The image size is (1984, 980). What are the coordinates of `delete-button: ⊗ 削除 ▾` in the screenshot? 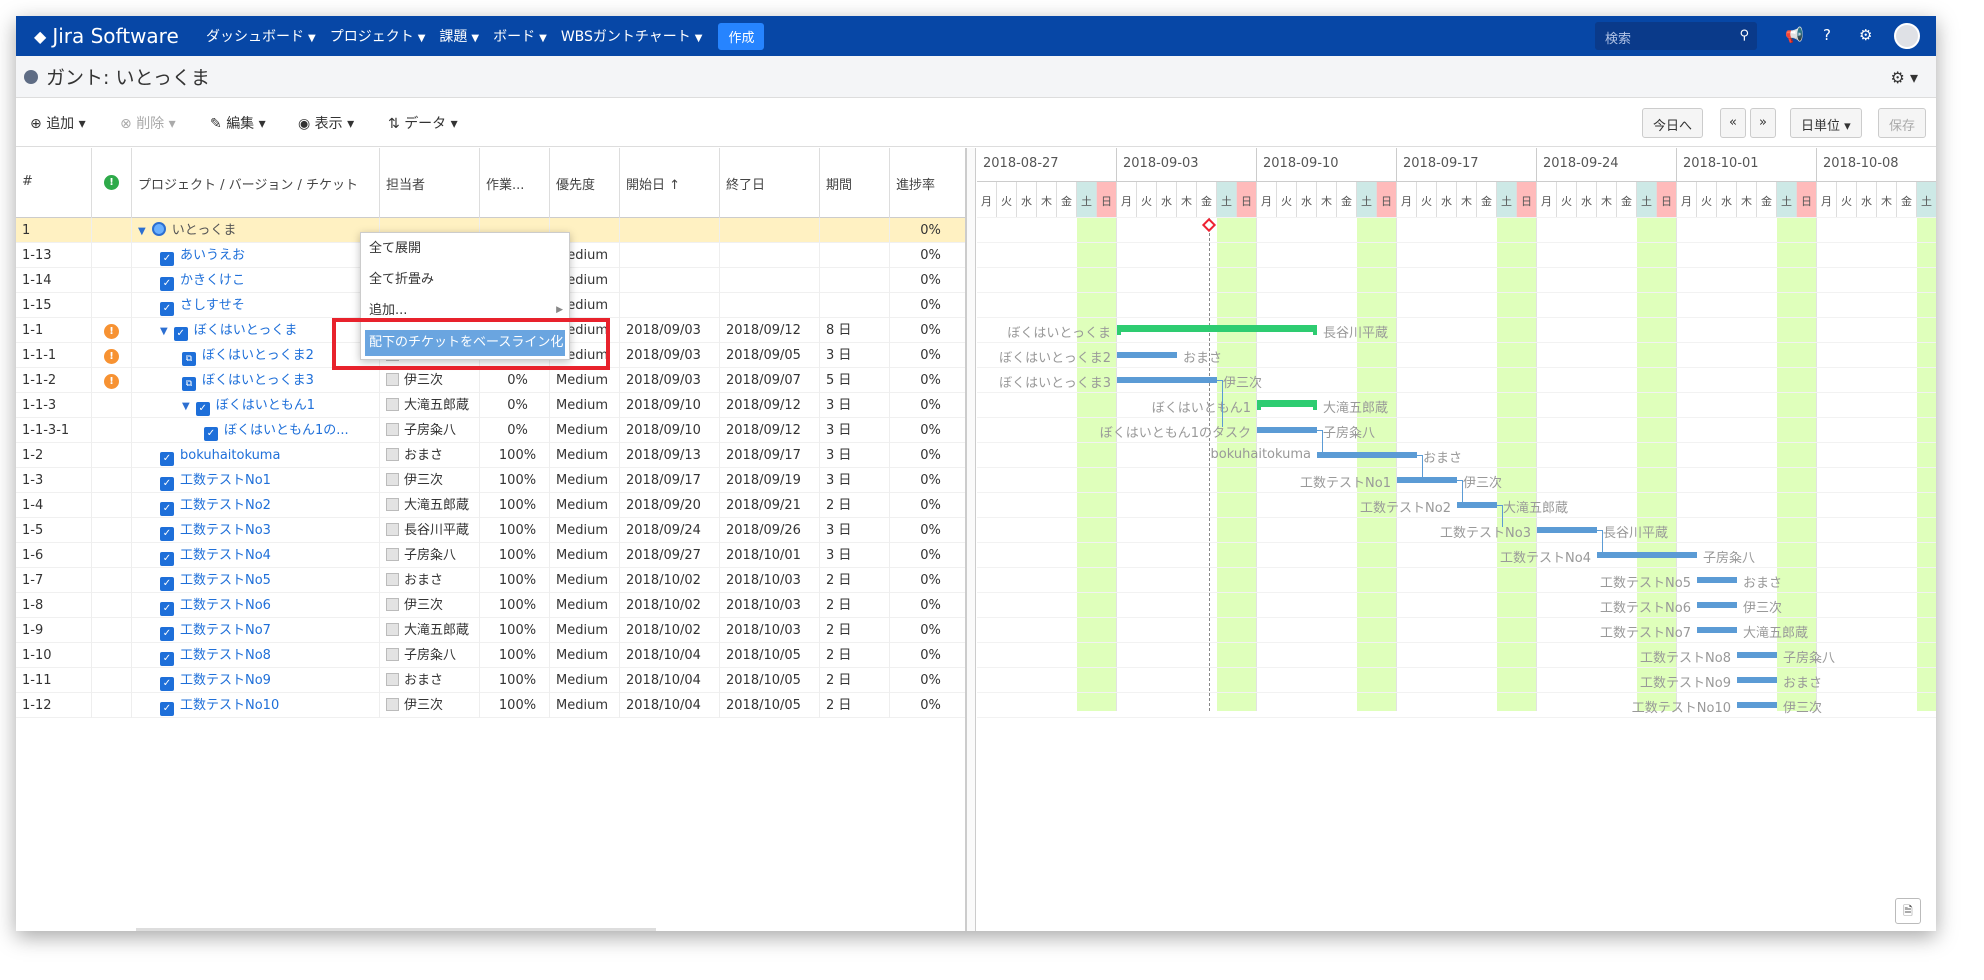 It's located at (148, 123).